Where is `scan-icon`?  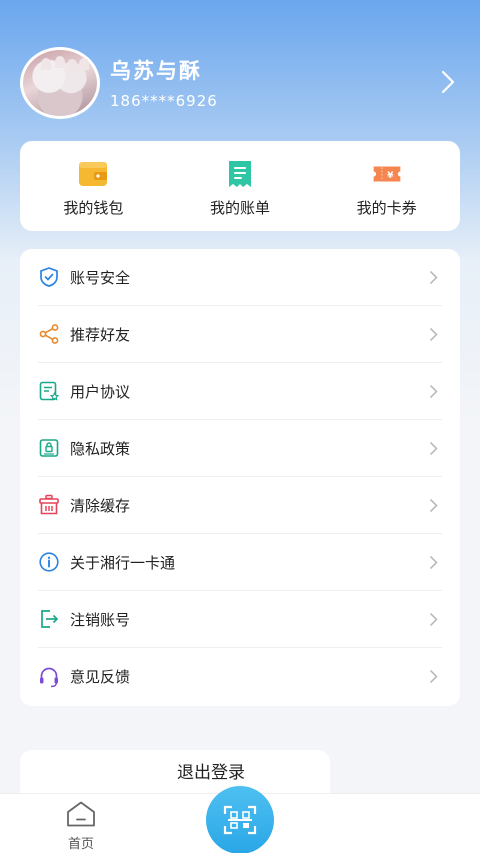 scan-icon is located at coordinates (240, 820).